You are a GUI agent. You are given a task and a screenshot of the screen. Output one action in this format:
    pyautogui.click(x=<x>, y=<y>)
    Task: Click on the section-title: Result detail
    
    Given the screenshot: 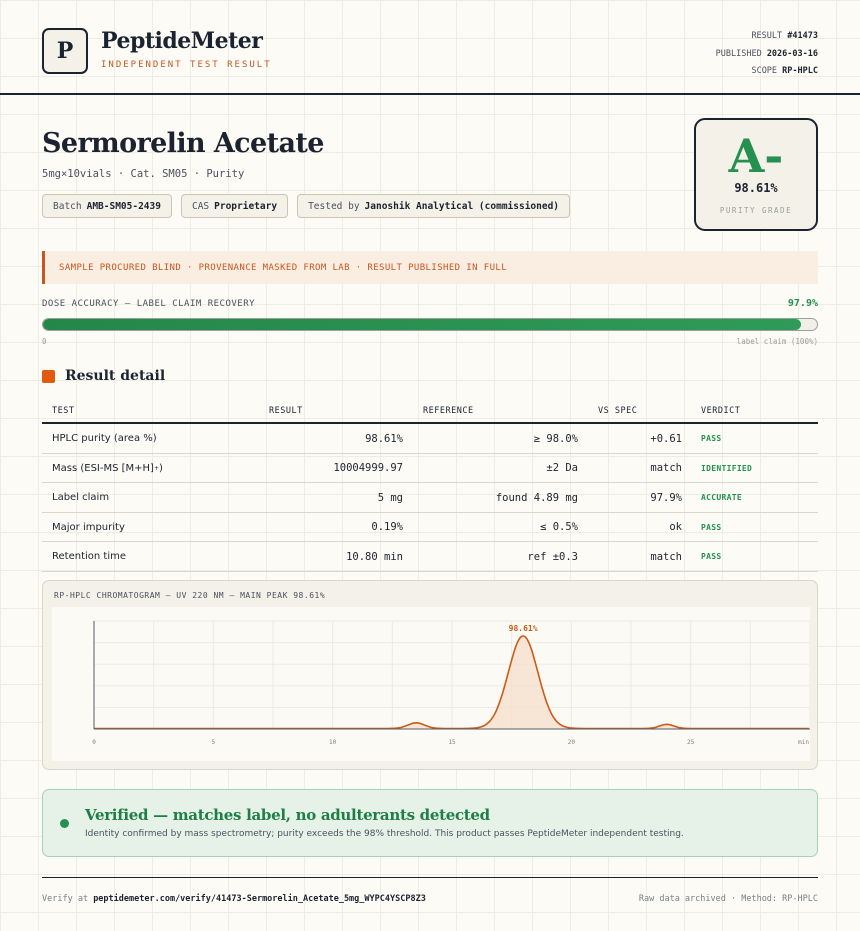 What is the action you would take?
    pyautogui.click(x=115, y=376)
    